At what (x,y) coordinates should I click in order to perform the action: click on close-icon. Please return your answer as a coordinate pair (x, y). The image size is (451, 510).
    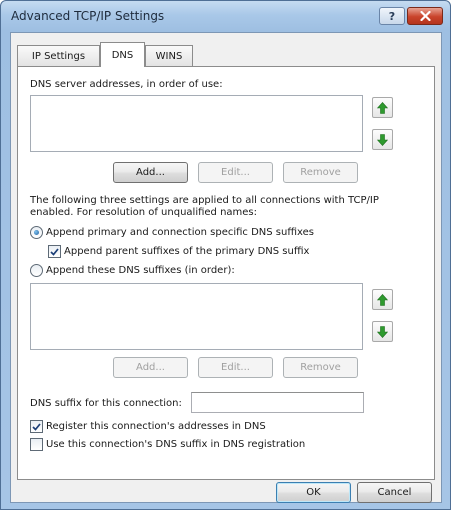
    Looking at the image, I should click on (425, 16).